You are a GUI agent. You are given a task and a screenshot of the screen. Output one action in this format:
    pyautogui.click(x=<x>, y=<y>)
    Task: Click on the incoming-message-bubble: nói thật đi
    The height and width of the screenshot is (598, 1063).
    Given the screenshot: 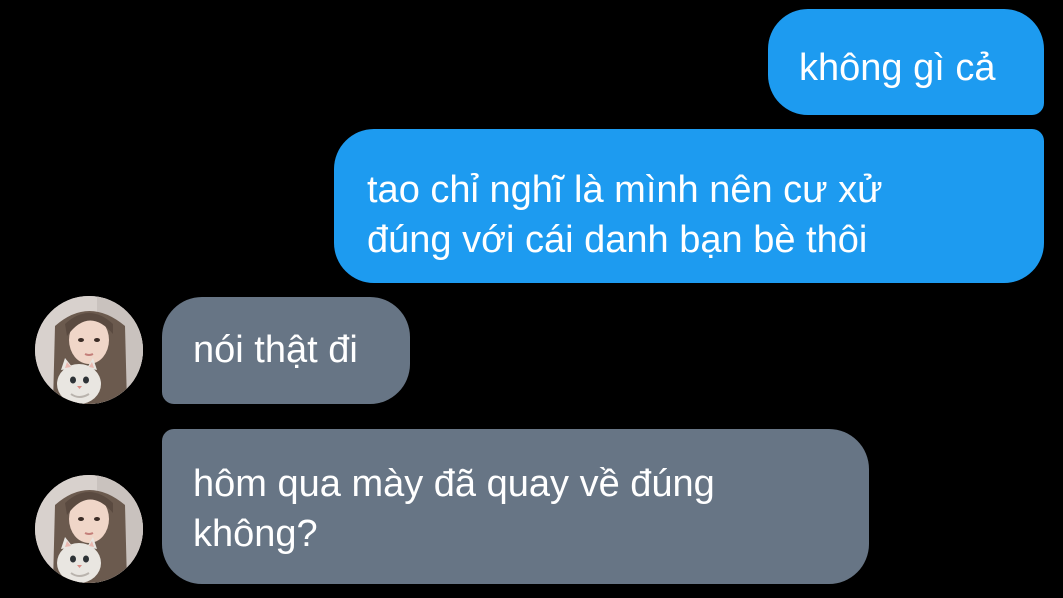 What is the action you would take?
    pyautogui.click(x=286, y=350)
    